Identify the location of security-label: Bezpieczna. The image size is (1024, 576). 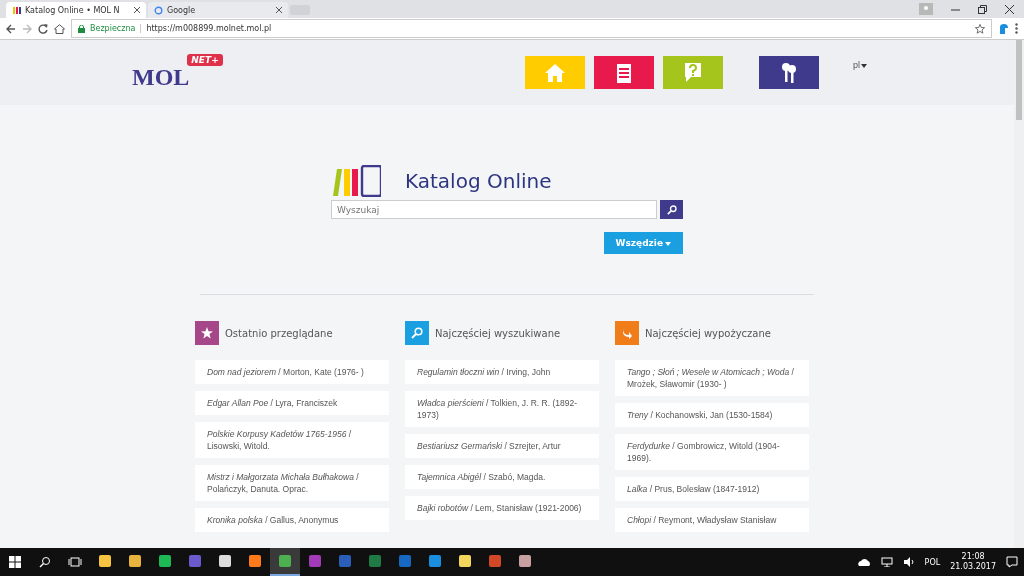
(113, 28).